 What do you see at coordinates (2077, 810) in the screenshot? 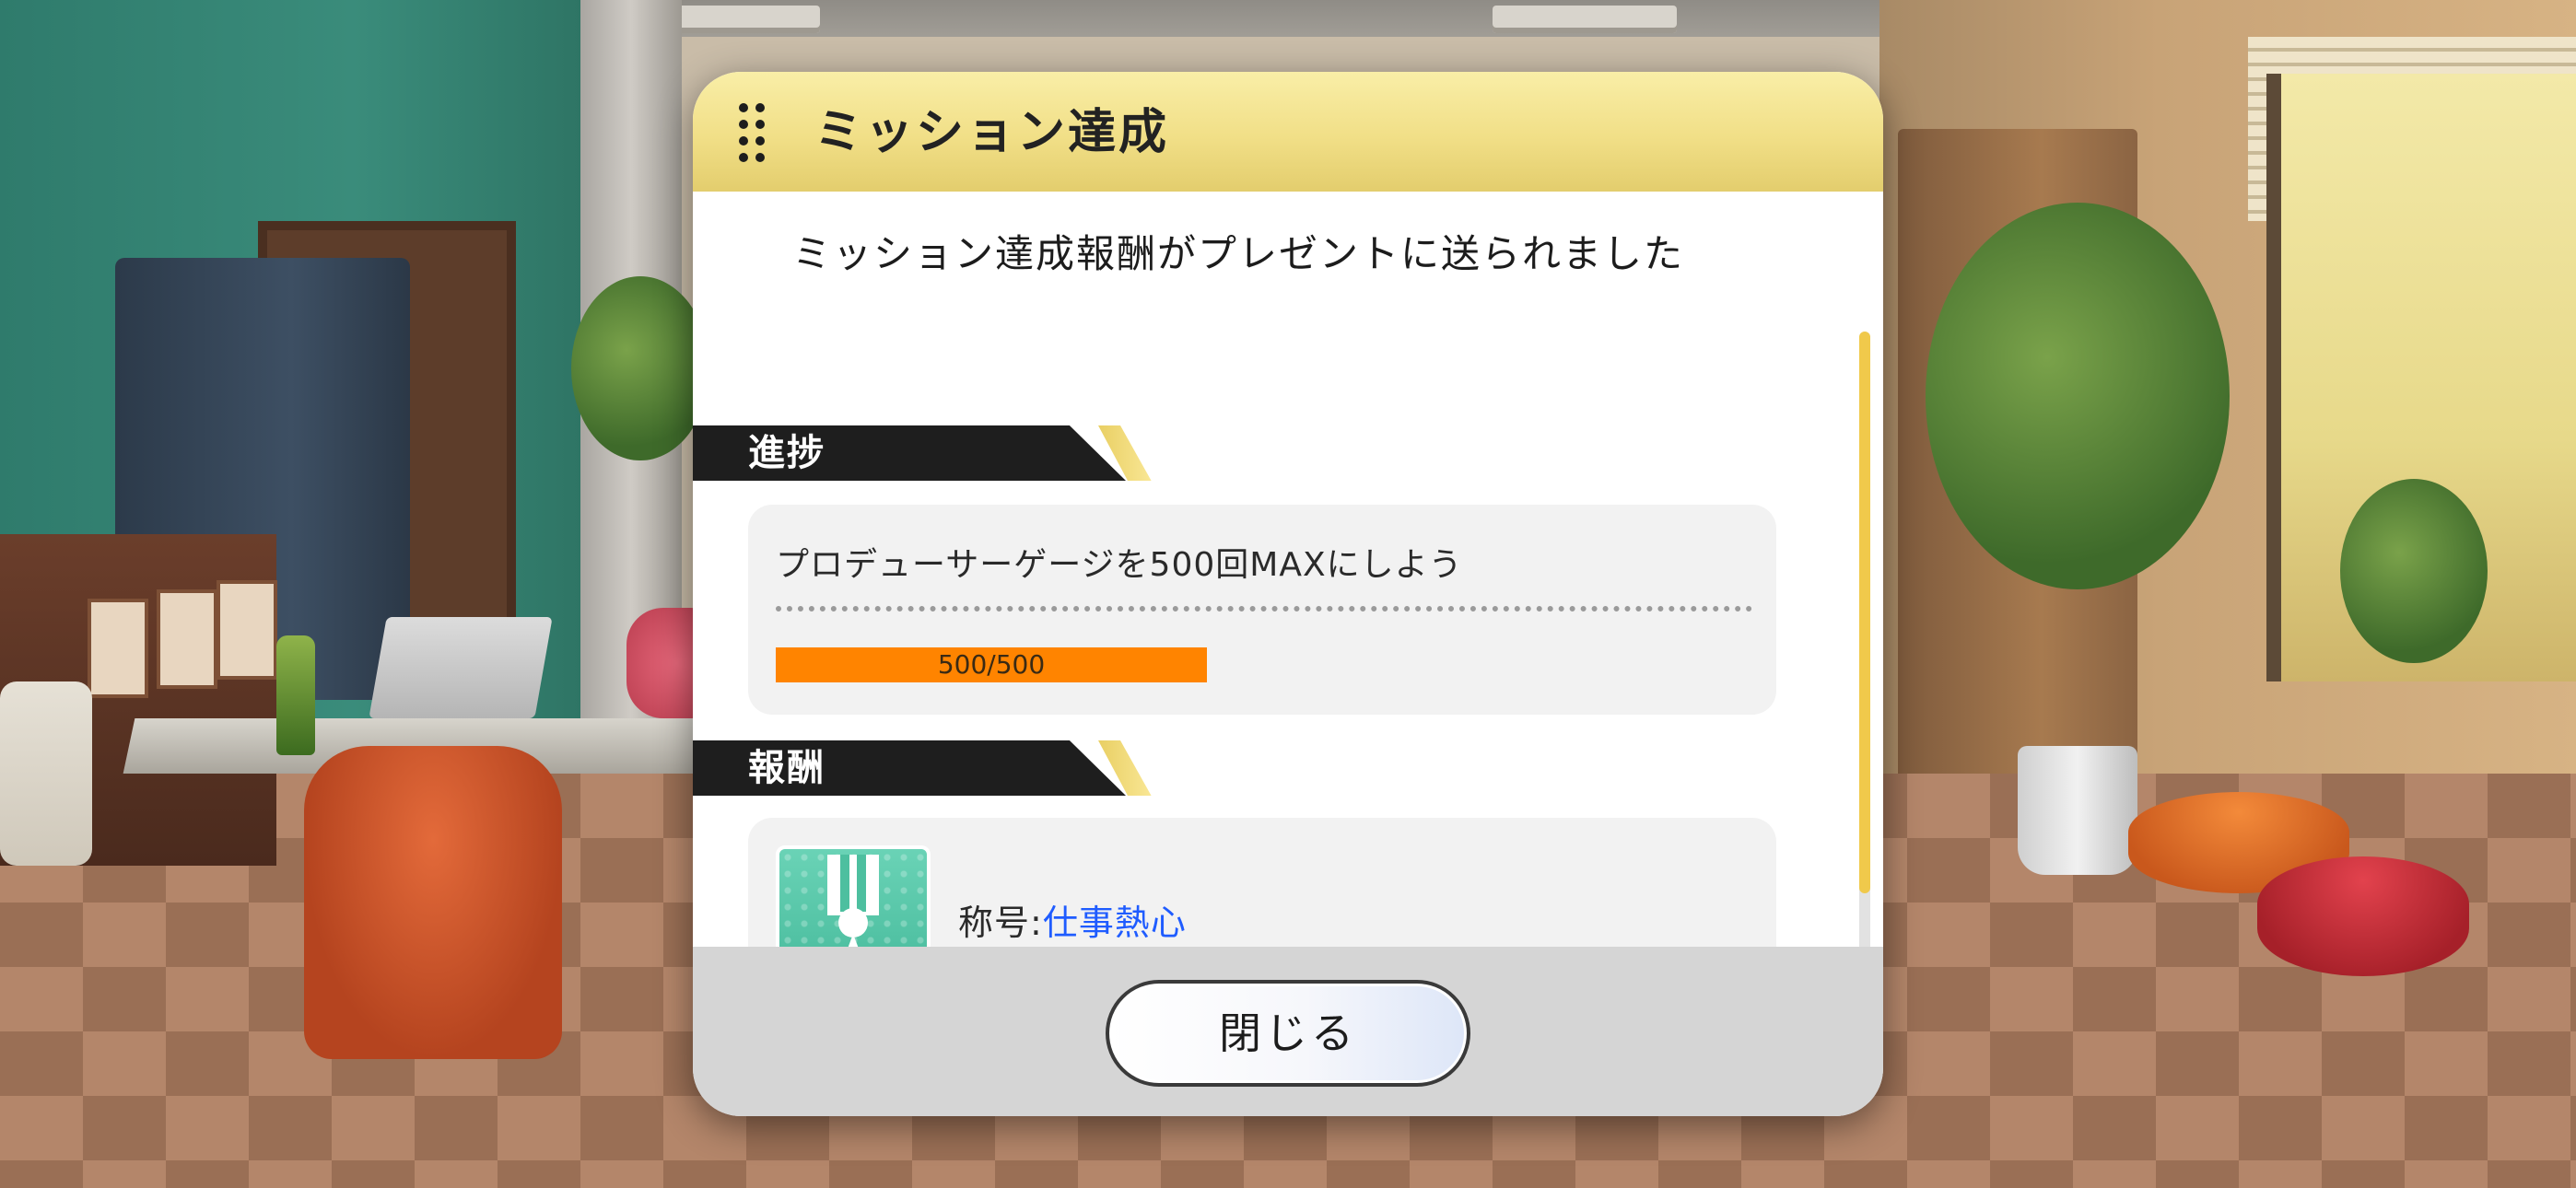
I see `plant-pot` at bounding box center [2077, 810].